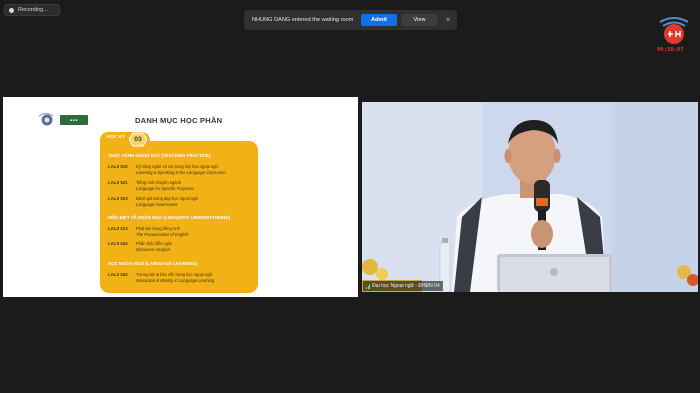 The image size is (700, 393). What do you see at coordinates (167, 198) in the screenshot?
I see `course-name-vi: Đánh giá trong dạy-học ngoại ngữ` at bounding box center [167, 198].